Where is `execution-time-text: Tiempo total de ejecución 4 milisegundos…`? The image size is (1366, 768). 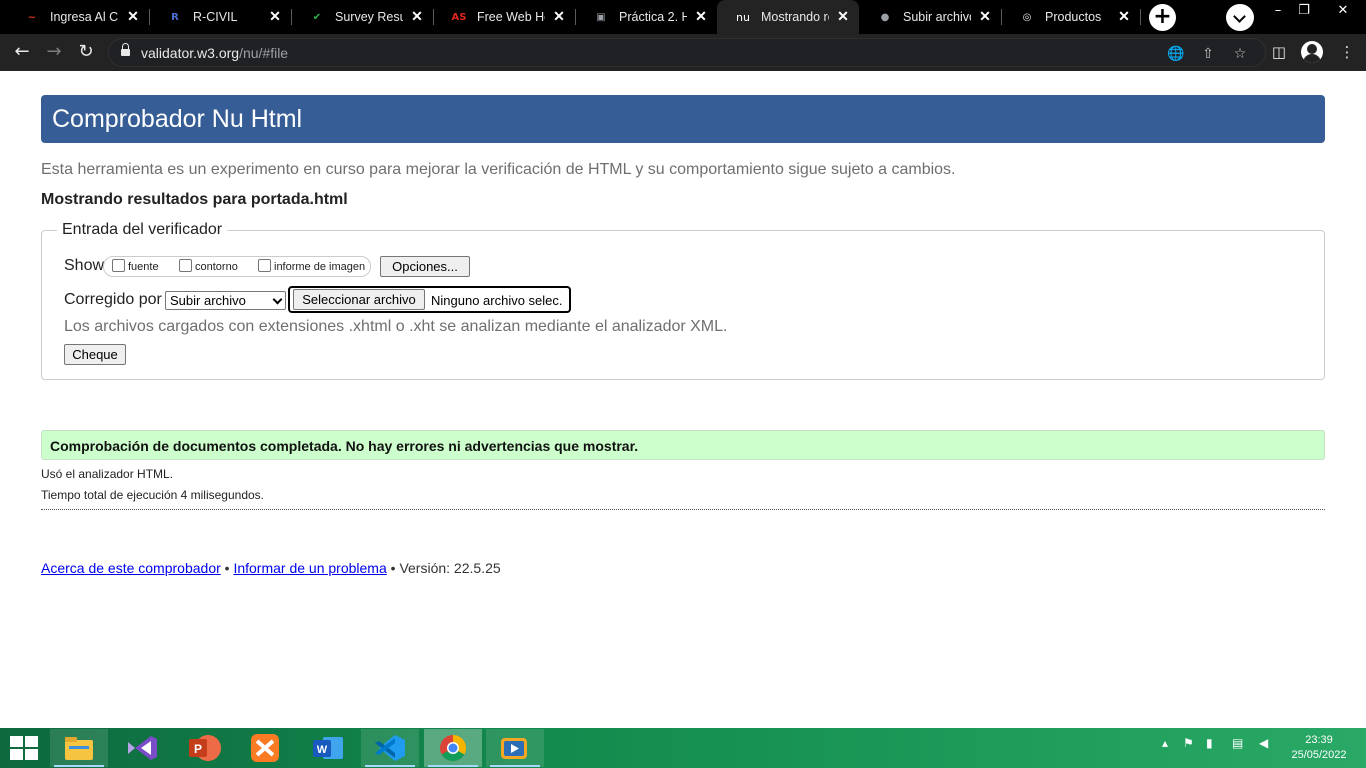 execution-time-text: Tiempo total de ejecución 4 milisegundos… is located at coordinates (153, 495).